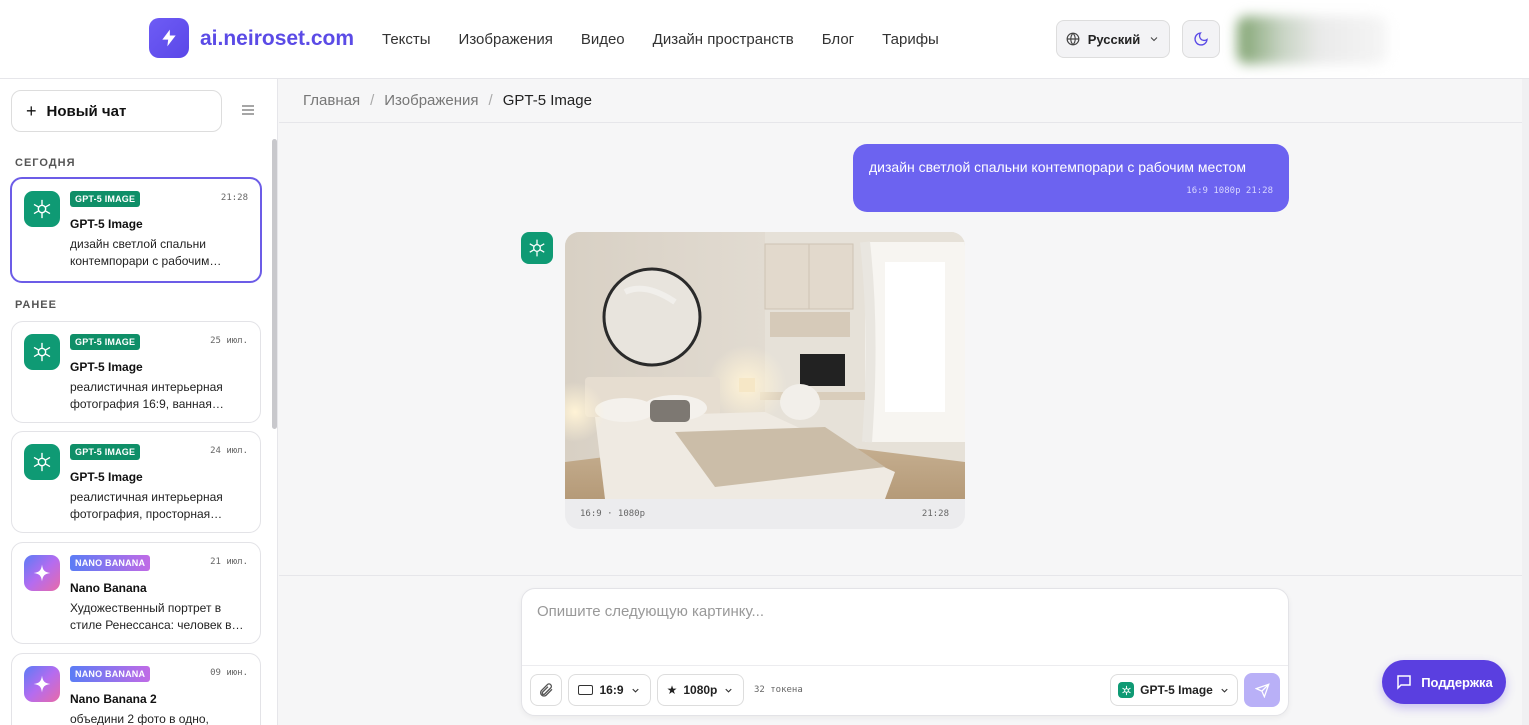 Image resolution: width=1529 pixels, height=725 pixels. Describe the element at coordinates (248, 110) in the screenshot. I see `menu-icon` at that location.